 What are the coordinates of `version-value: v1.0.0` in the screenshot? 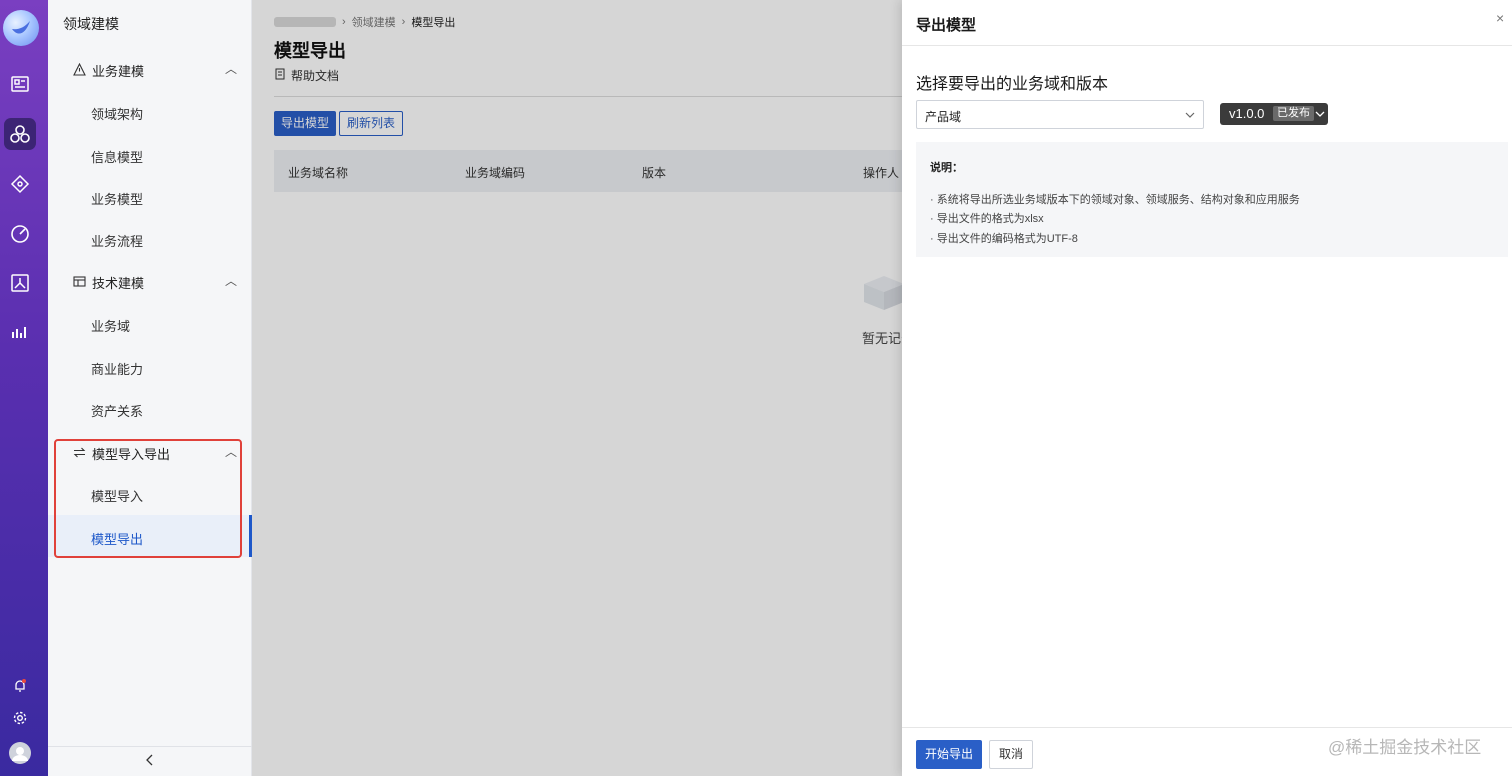 It's located at (1247, 113).